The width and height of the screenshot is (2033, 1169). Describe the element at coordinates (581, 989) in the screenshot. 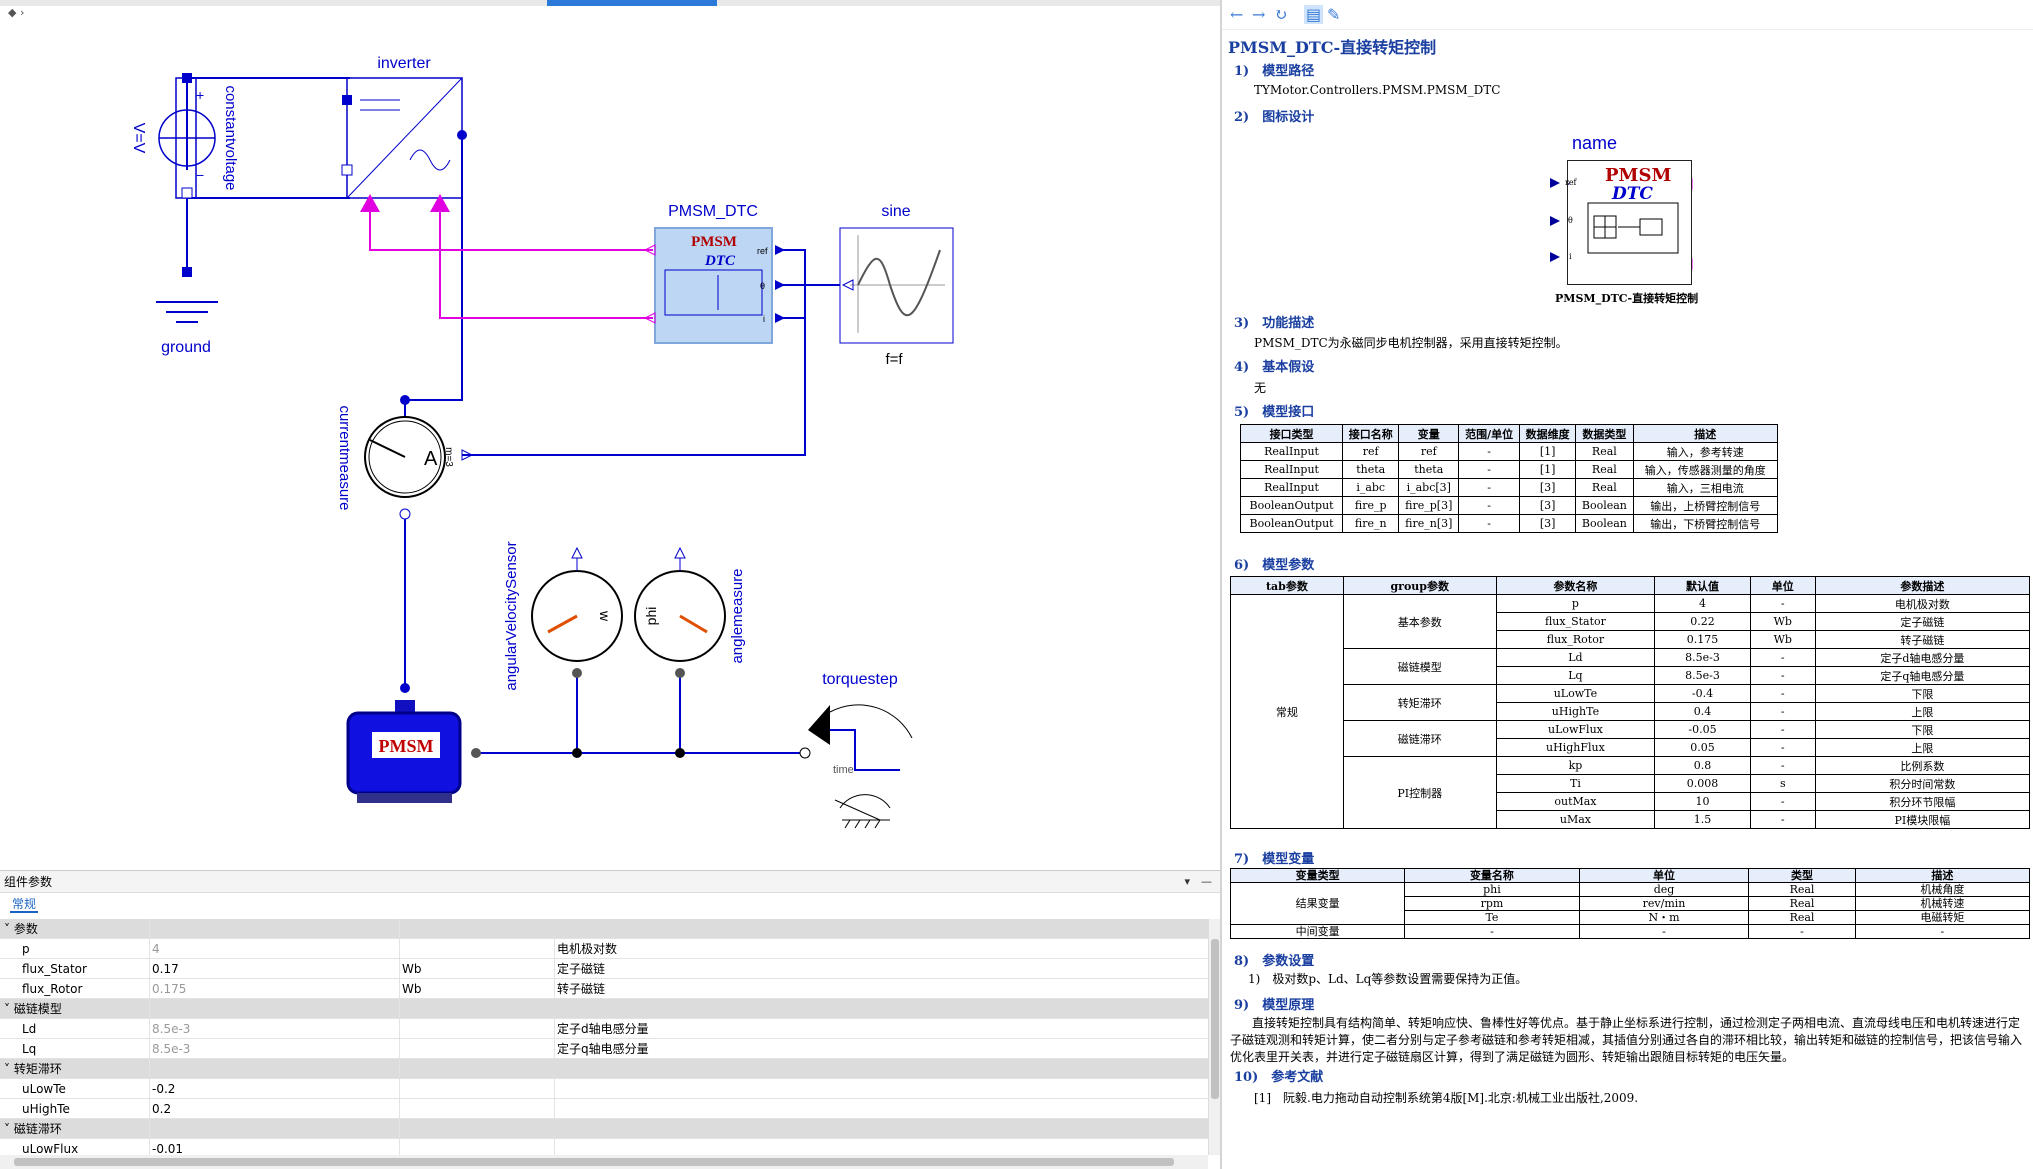

I see `param-desc: 转子磁链` at that location.